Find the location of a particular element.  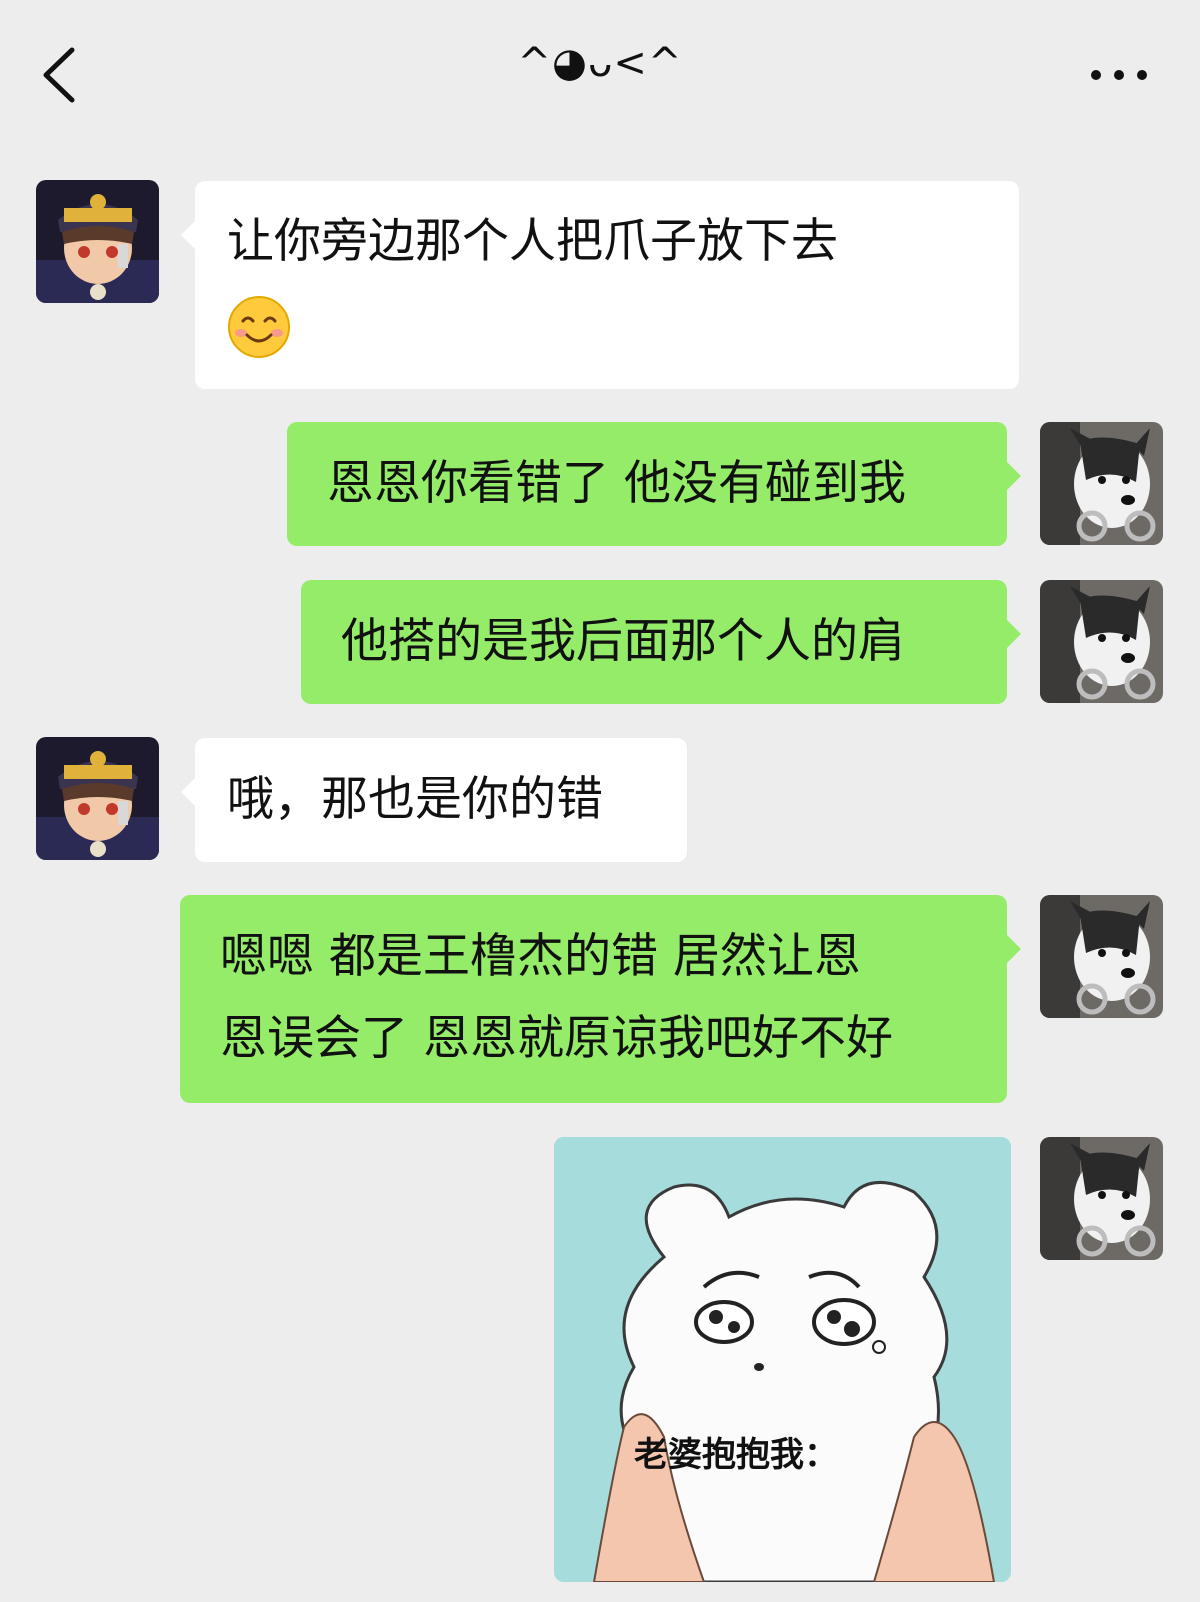

sticker-message: 老婆抱抱我： is located at coordinates (782, 1359).